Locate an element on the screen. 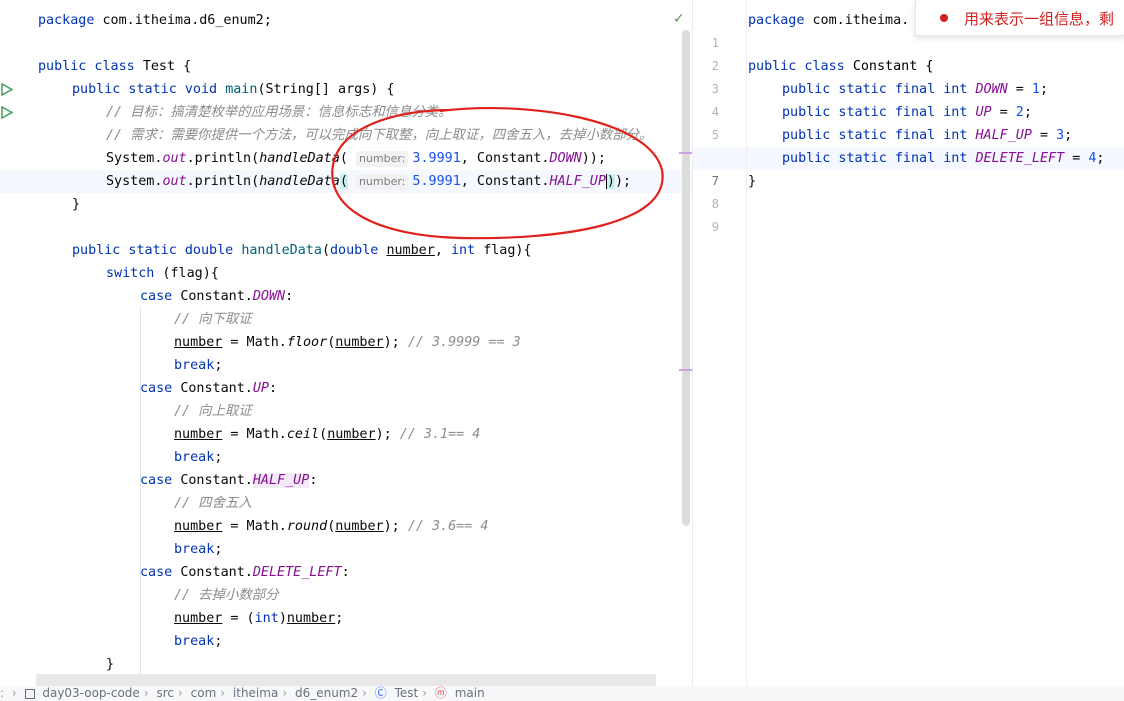  breadcrumb-item: src is located at coordinates (165, 693).